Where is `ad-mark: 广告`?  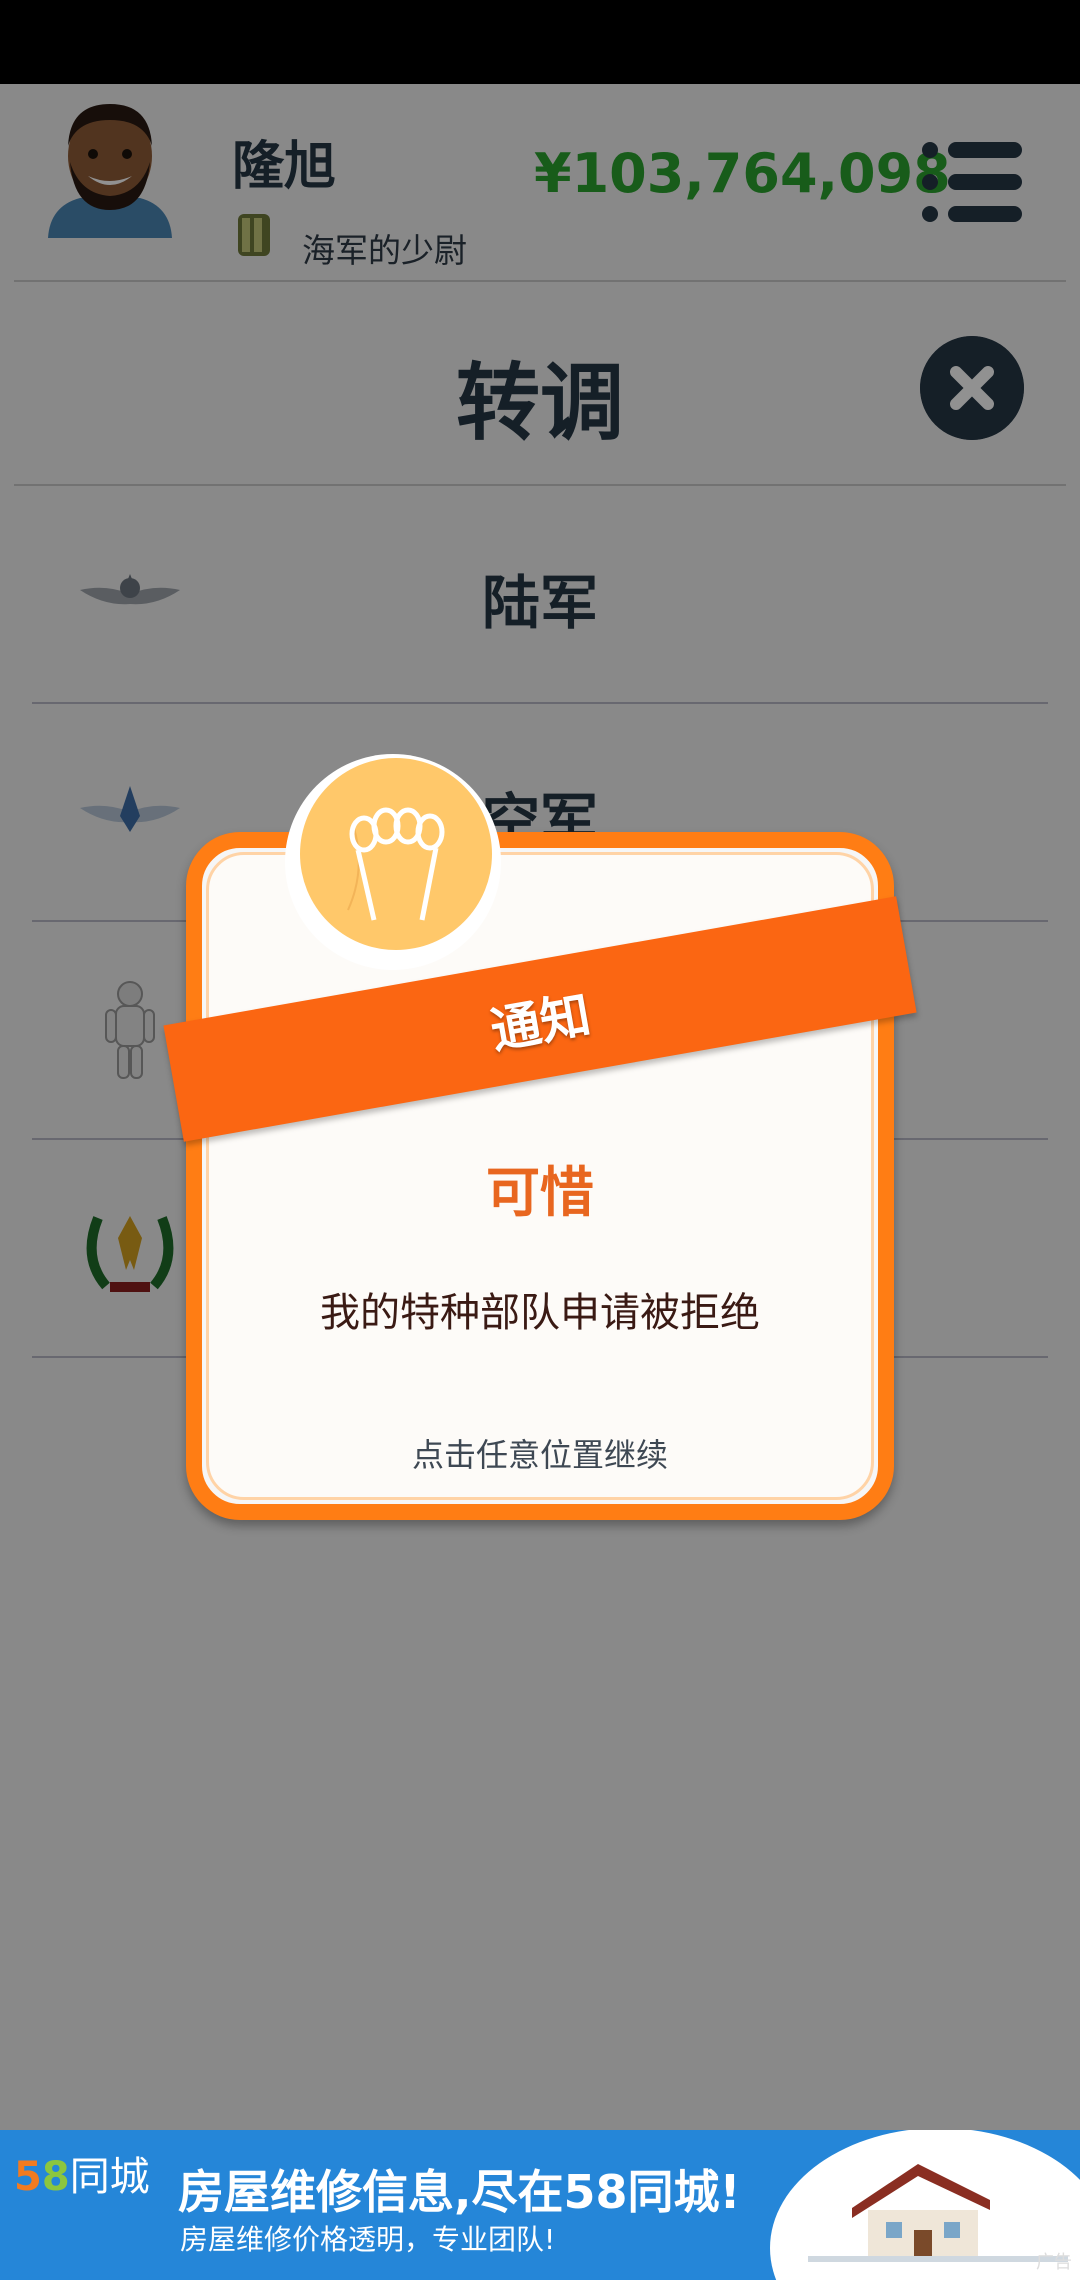 ad-mark: 广告 is located at coordinates (1054, 2262).